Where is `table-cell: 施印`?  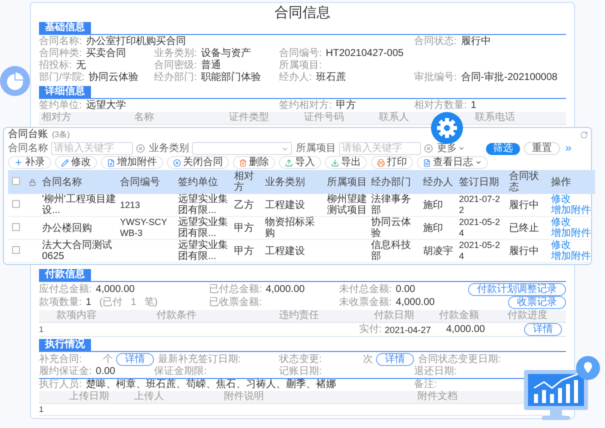
table-cell: 施印 is located at coordinates (433, 228).